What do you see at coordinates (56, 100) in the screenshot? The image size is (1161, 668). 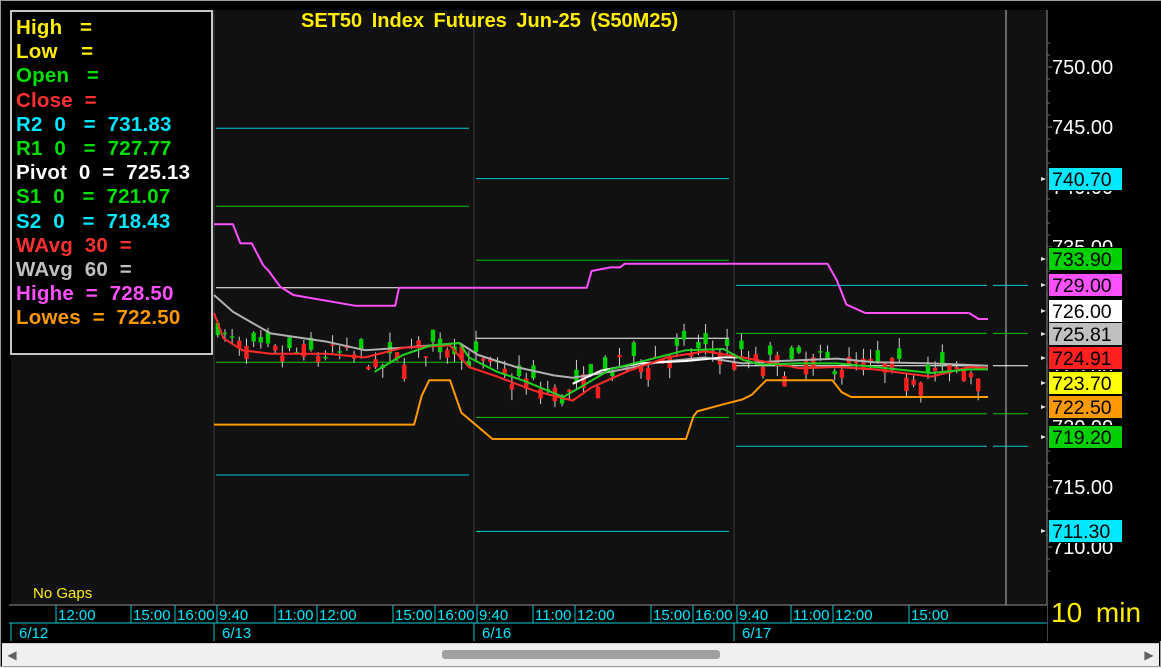 I see `legend-row: Close =` at bounding box center [56, 100].